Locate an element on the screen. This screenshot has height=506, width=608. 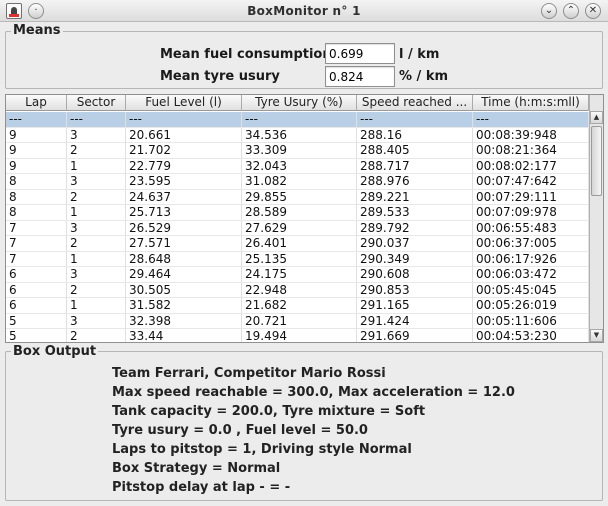
cell-time: 00:06:17:926 is located at coordinates (531, 259).